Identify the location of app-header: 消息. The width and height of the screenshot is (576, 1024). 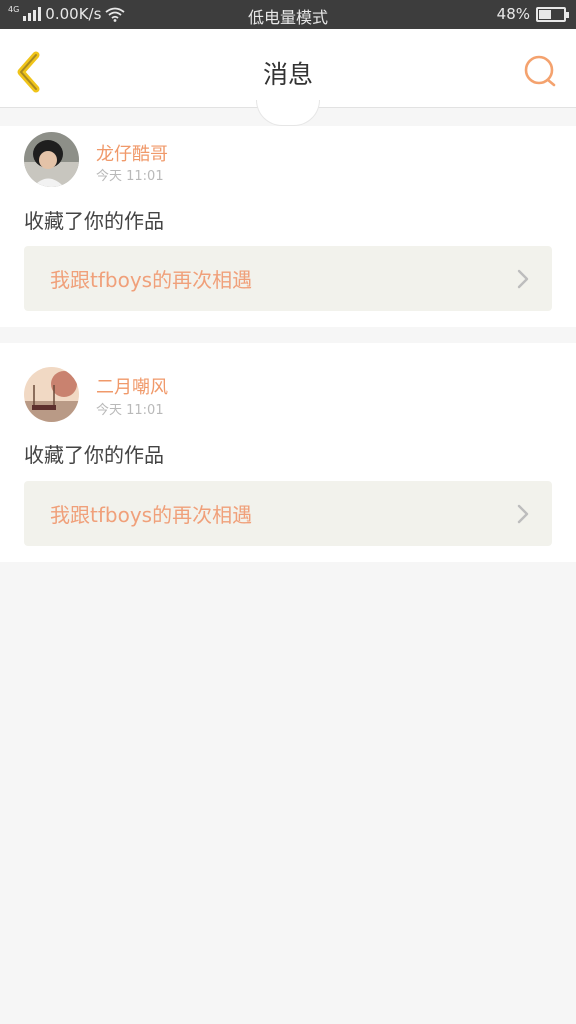
(288, 68).